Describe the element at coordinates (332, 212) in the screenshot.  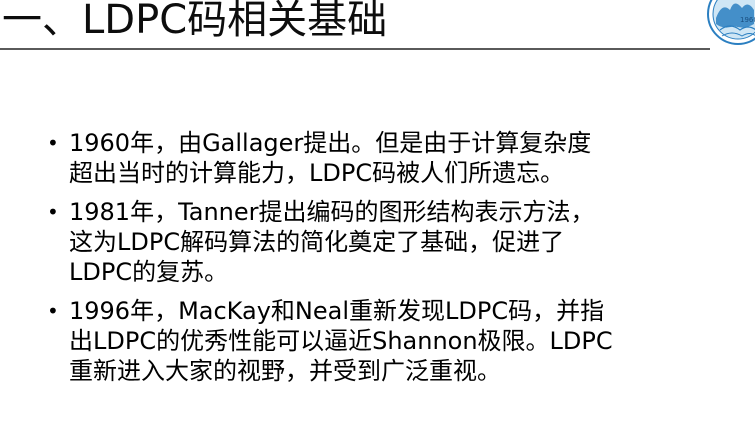
I see `bullet-line: 1981年，Tanner提出编码的图形结构表示方法，` at that location.